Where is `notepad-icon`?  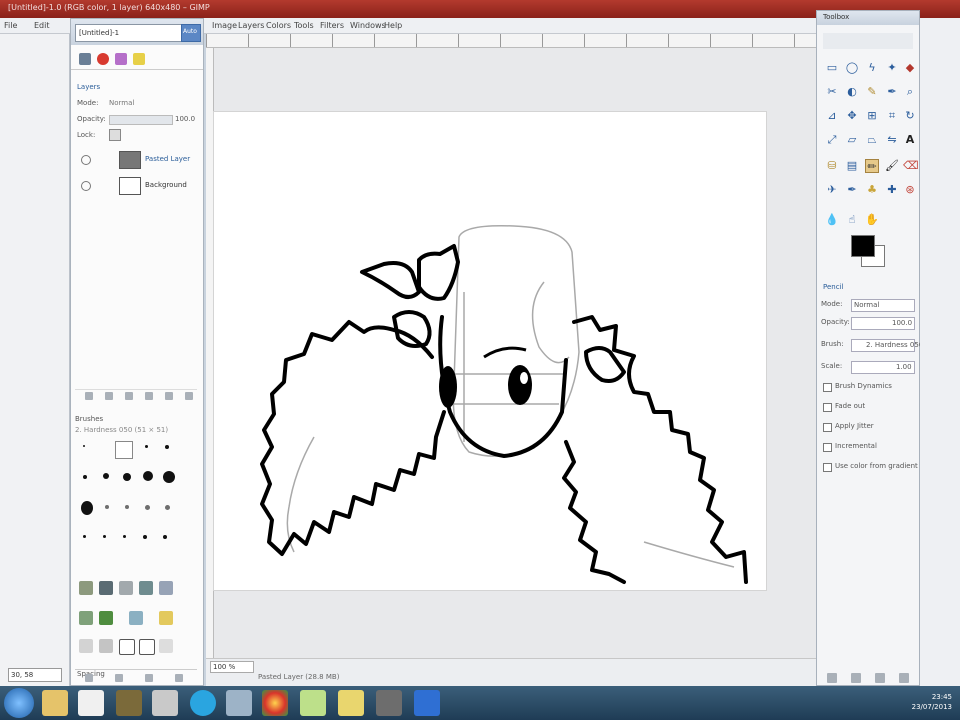 notepad-icon is located at coordinates (91, 703).